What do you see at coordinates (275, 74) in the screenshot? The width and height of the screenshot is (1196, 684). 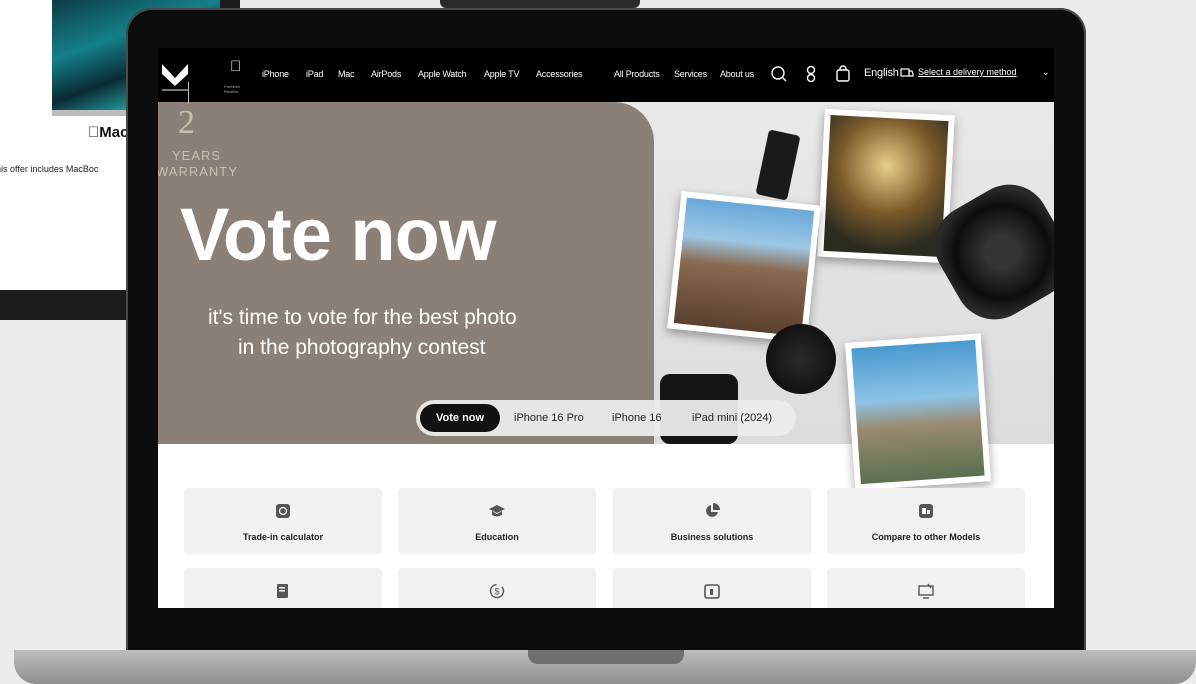 I see `nav-link-iphone: iPhone` at bounding box center [275, 74].